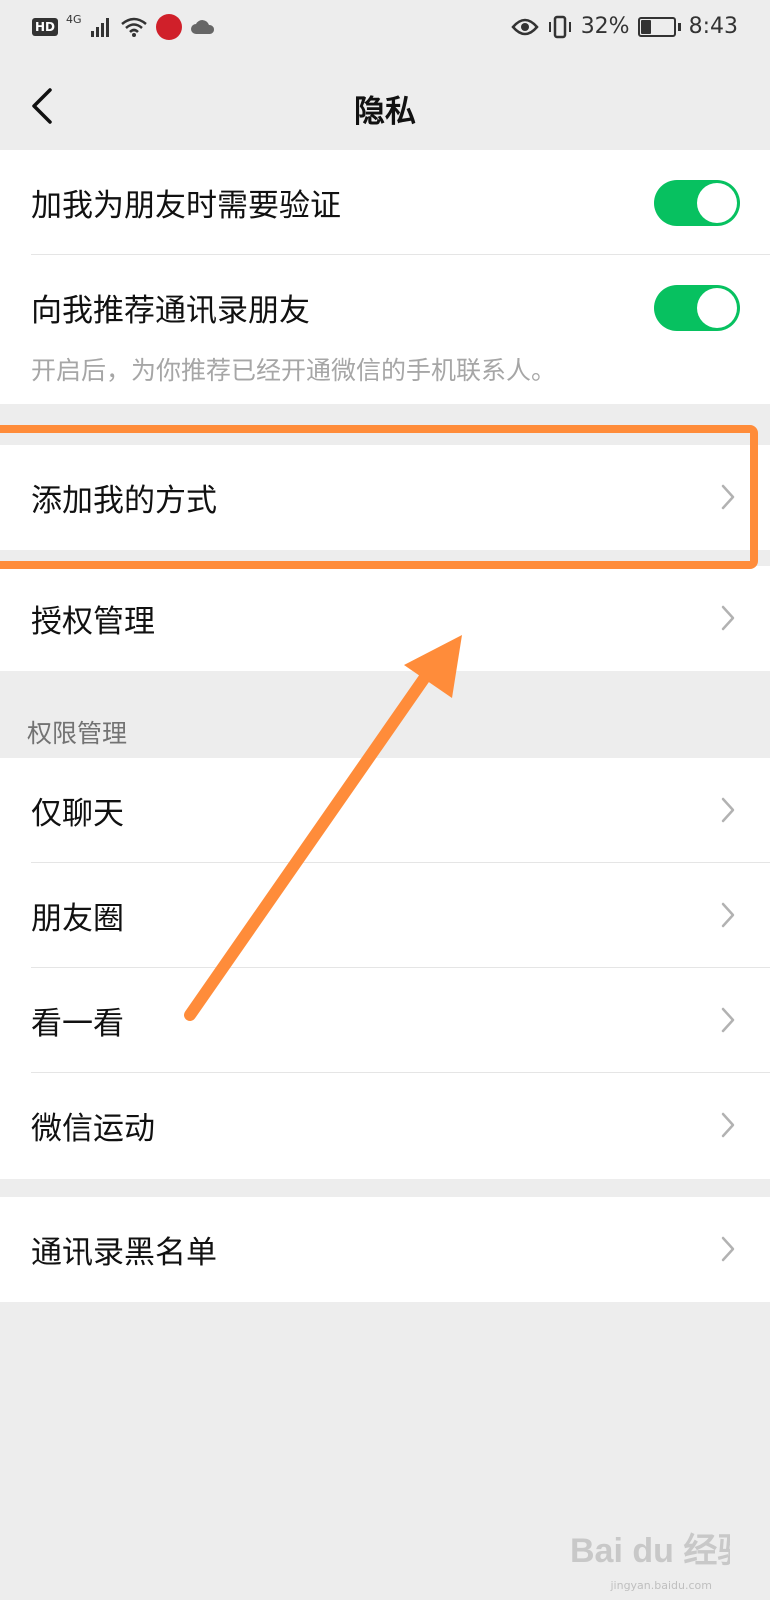 The image size is (770, 1600). I want to click on authorization-label: 授权管理, so click(93, 622).